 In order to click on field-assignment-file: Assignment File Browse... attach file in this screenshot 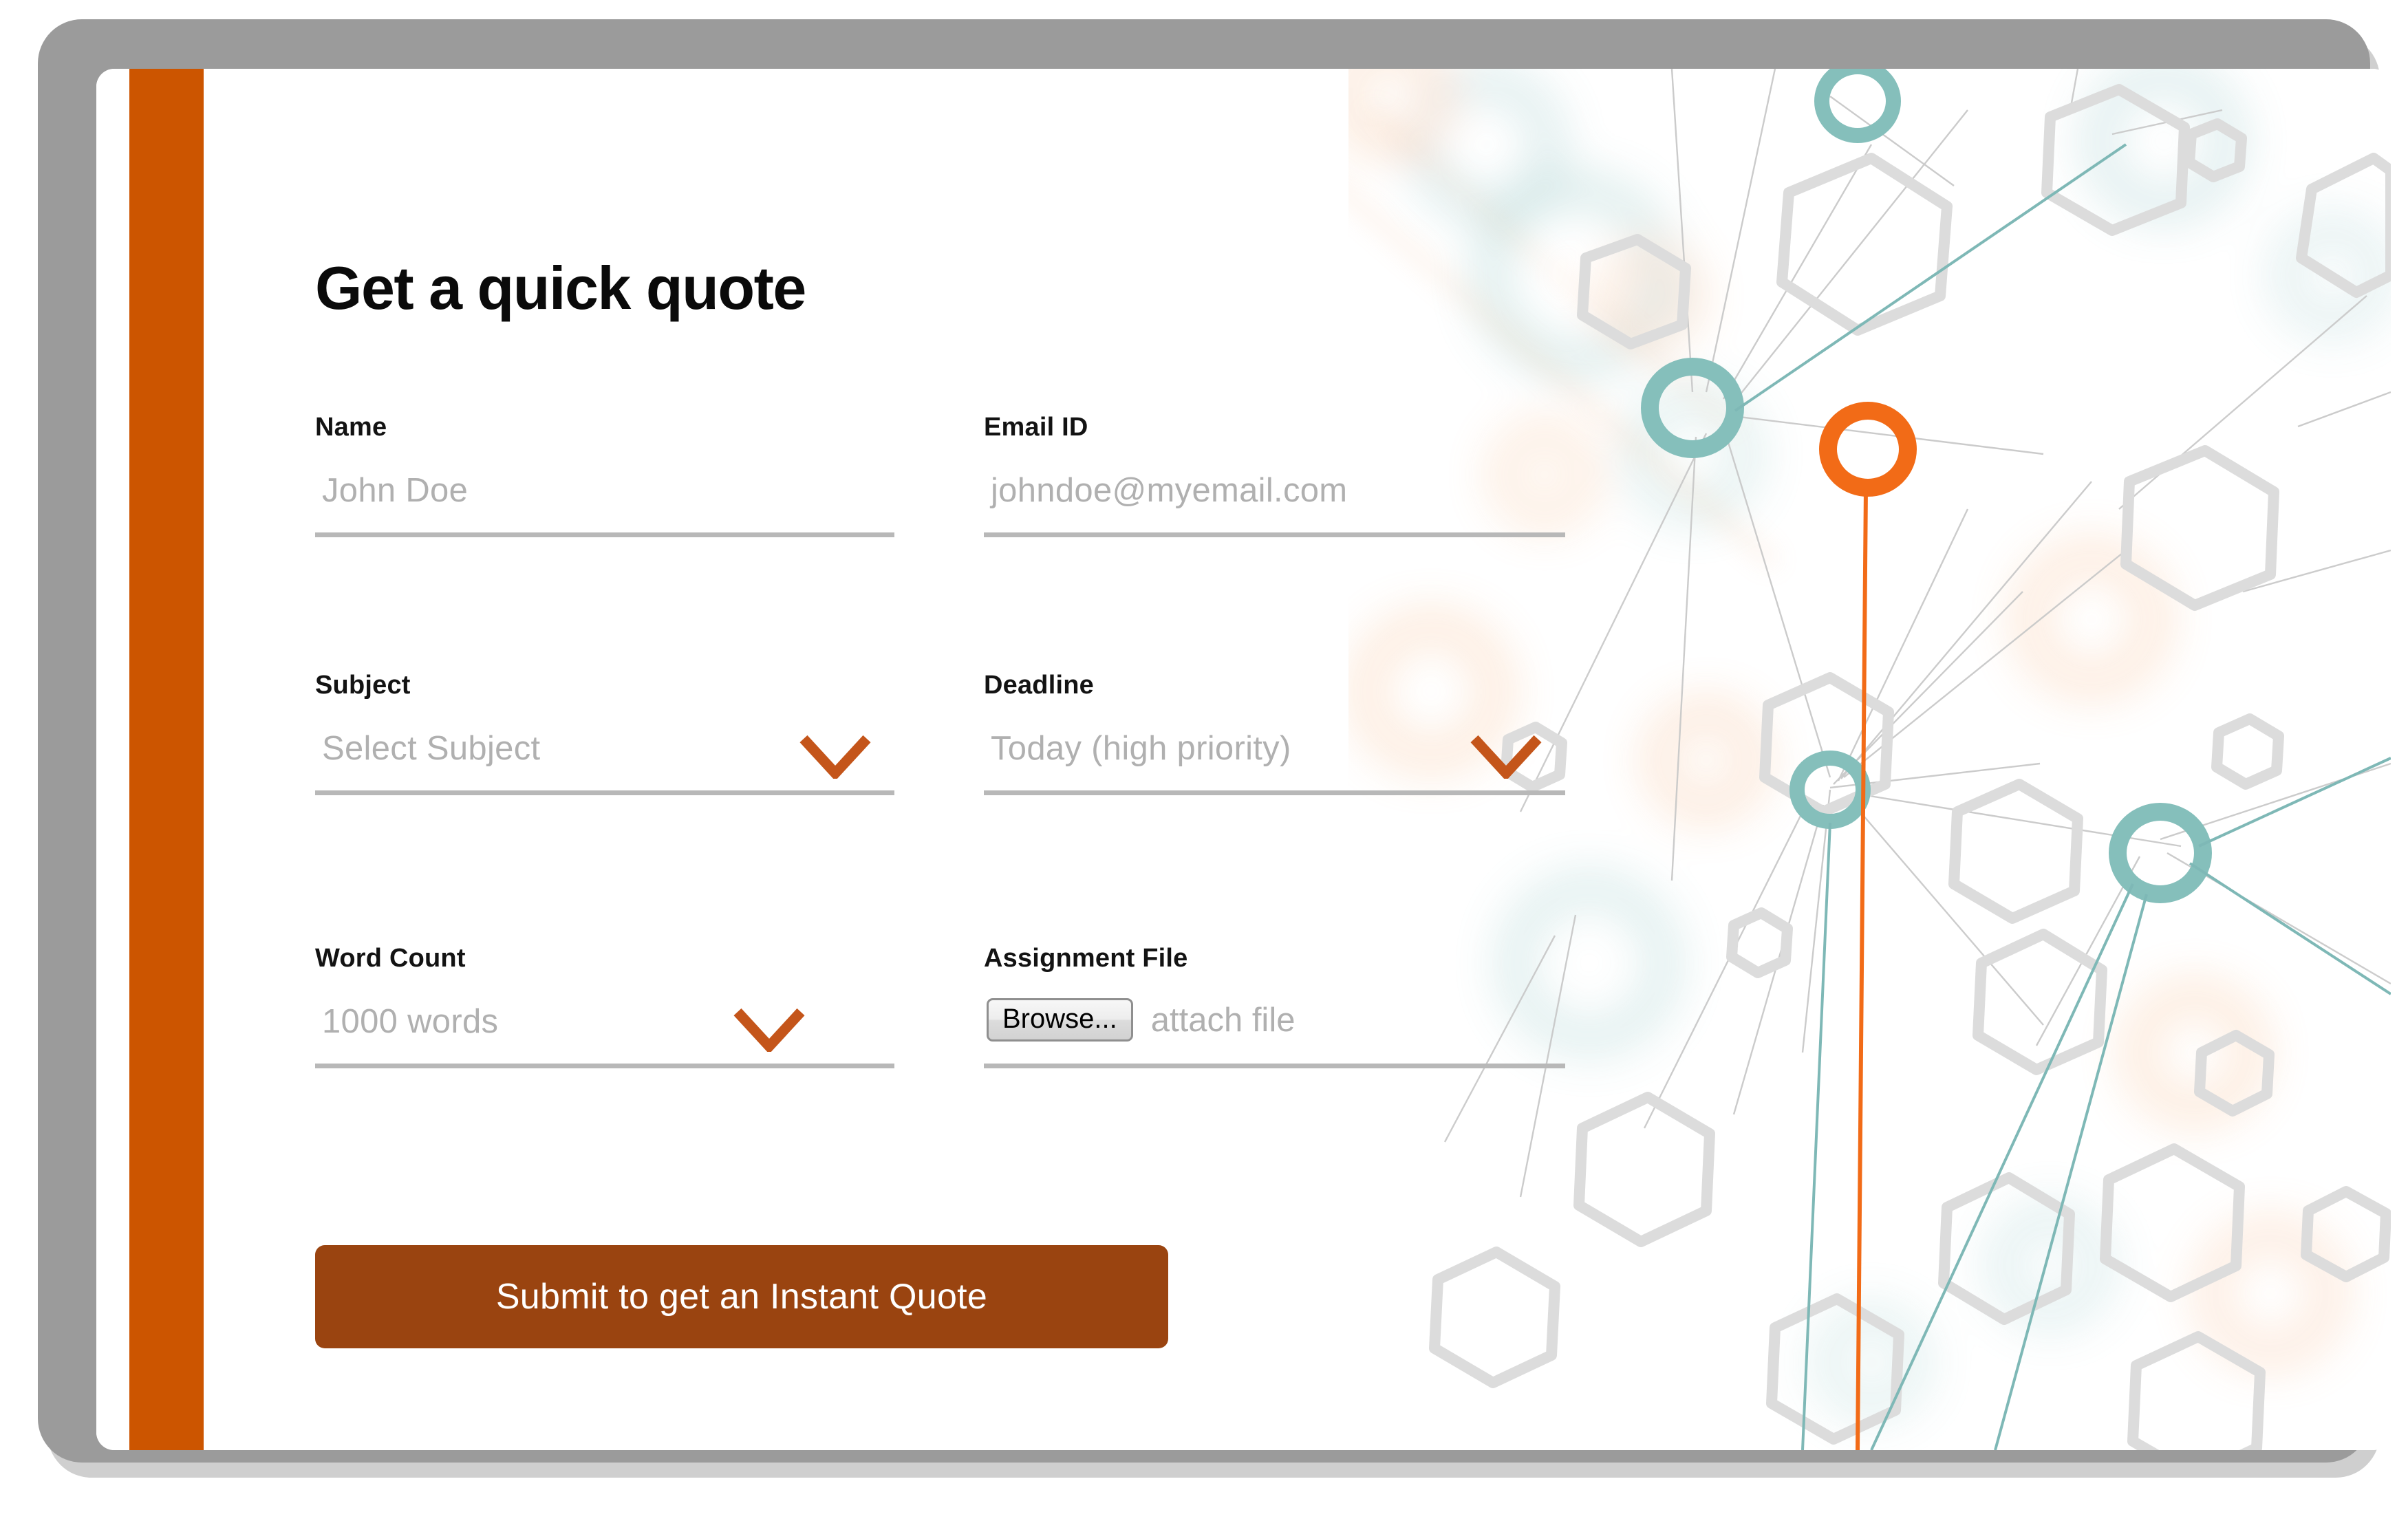, I will do `click(1274, 1006)`.